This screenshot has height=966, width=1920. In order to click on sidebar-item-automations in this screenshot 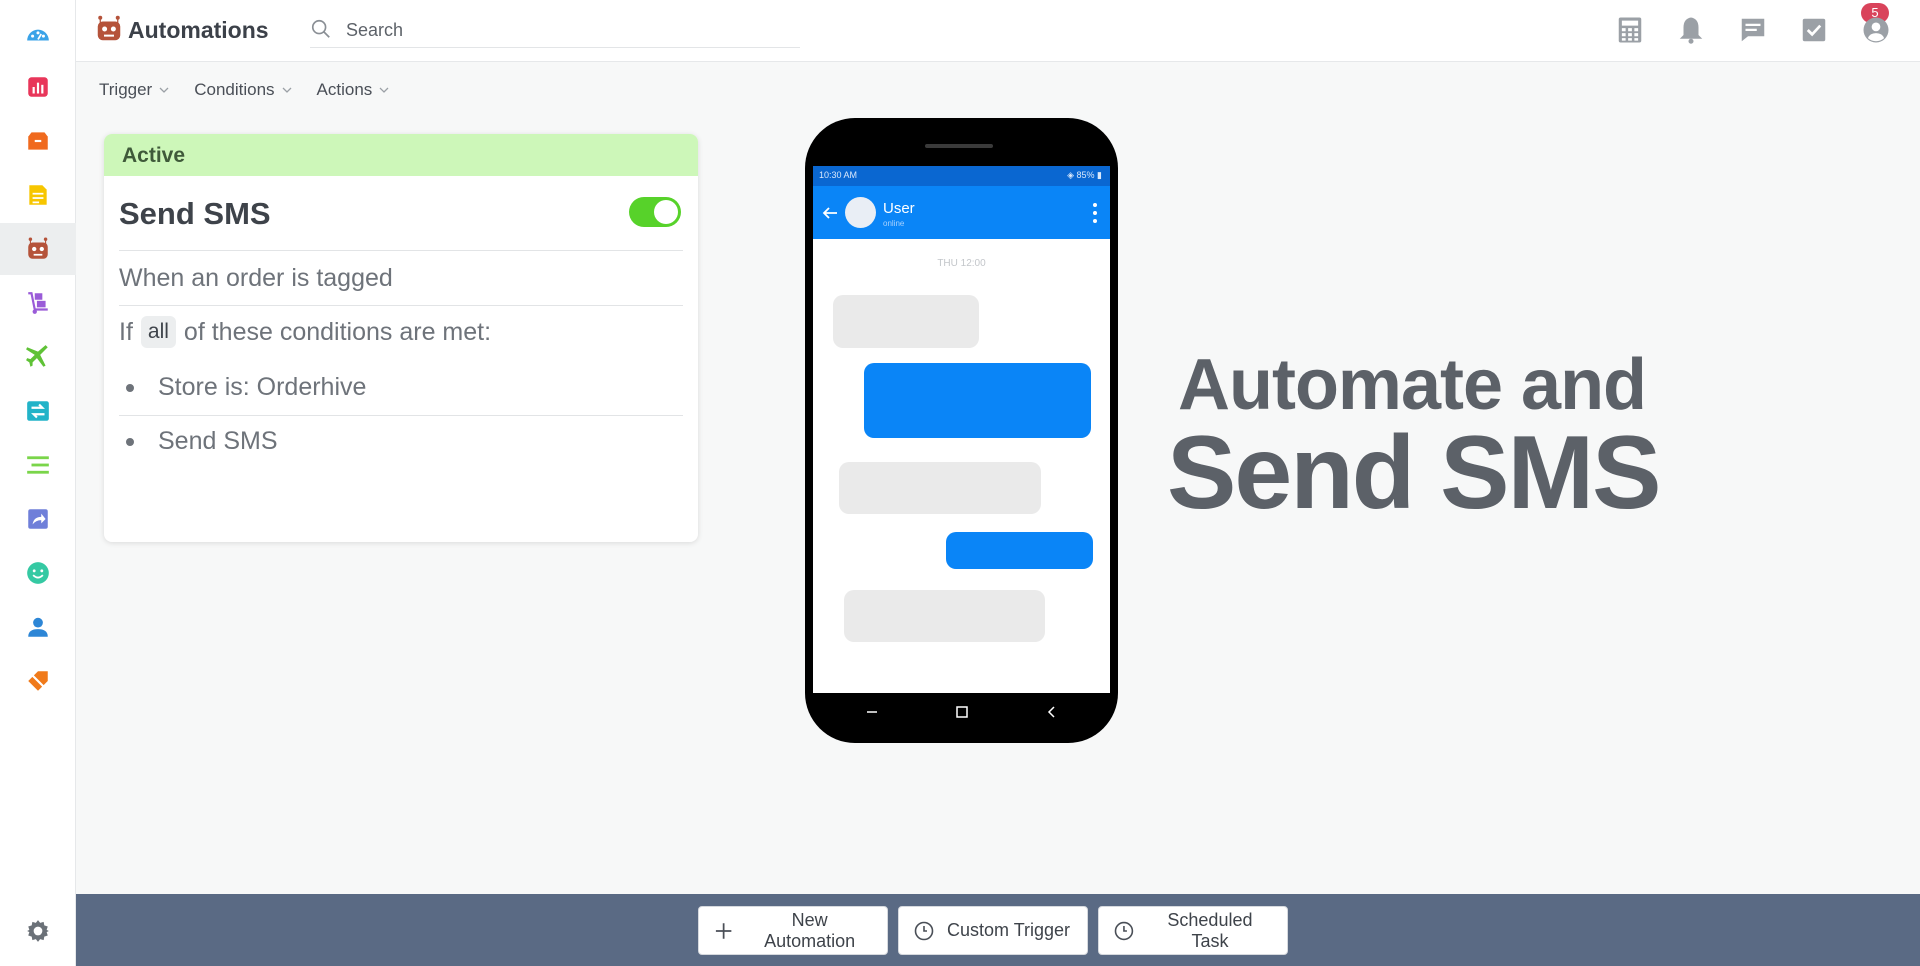, I will do `click(38, 249)`.